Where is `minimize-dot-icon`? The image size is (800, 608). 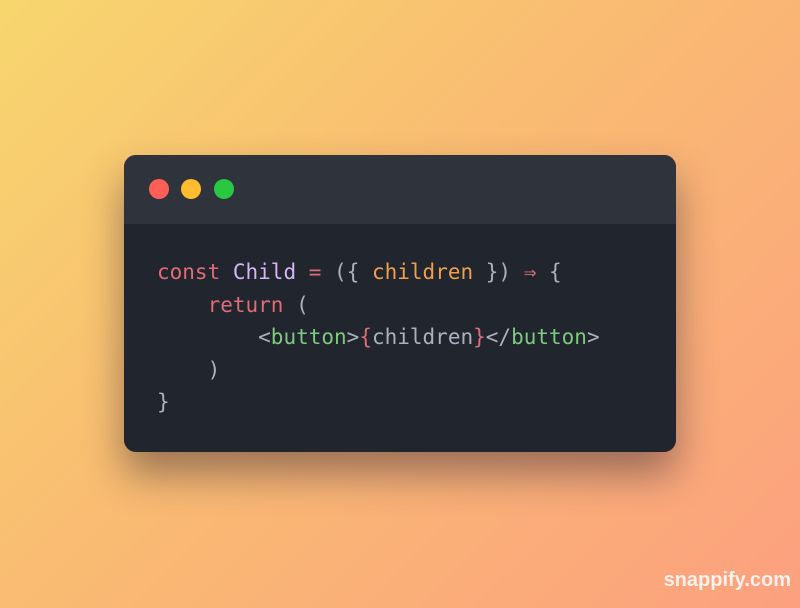
minimize-dot-icon is located at coordinates (191, 189).